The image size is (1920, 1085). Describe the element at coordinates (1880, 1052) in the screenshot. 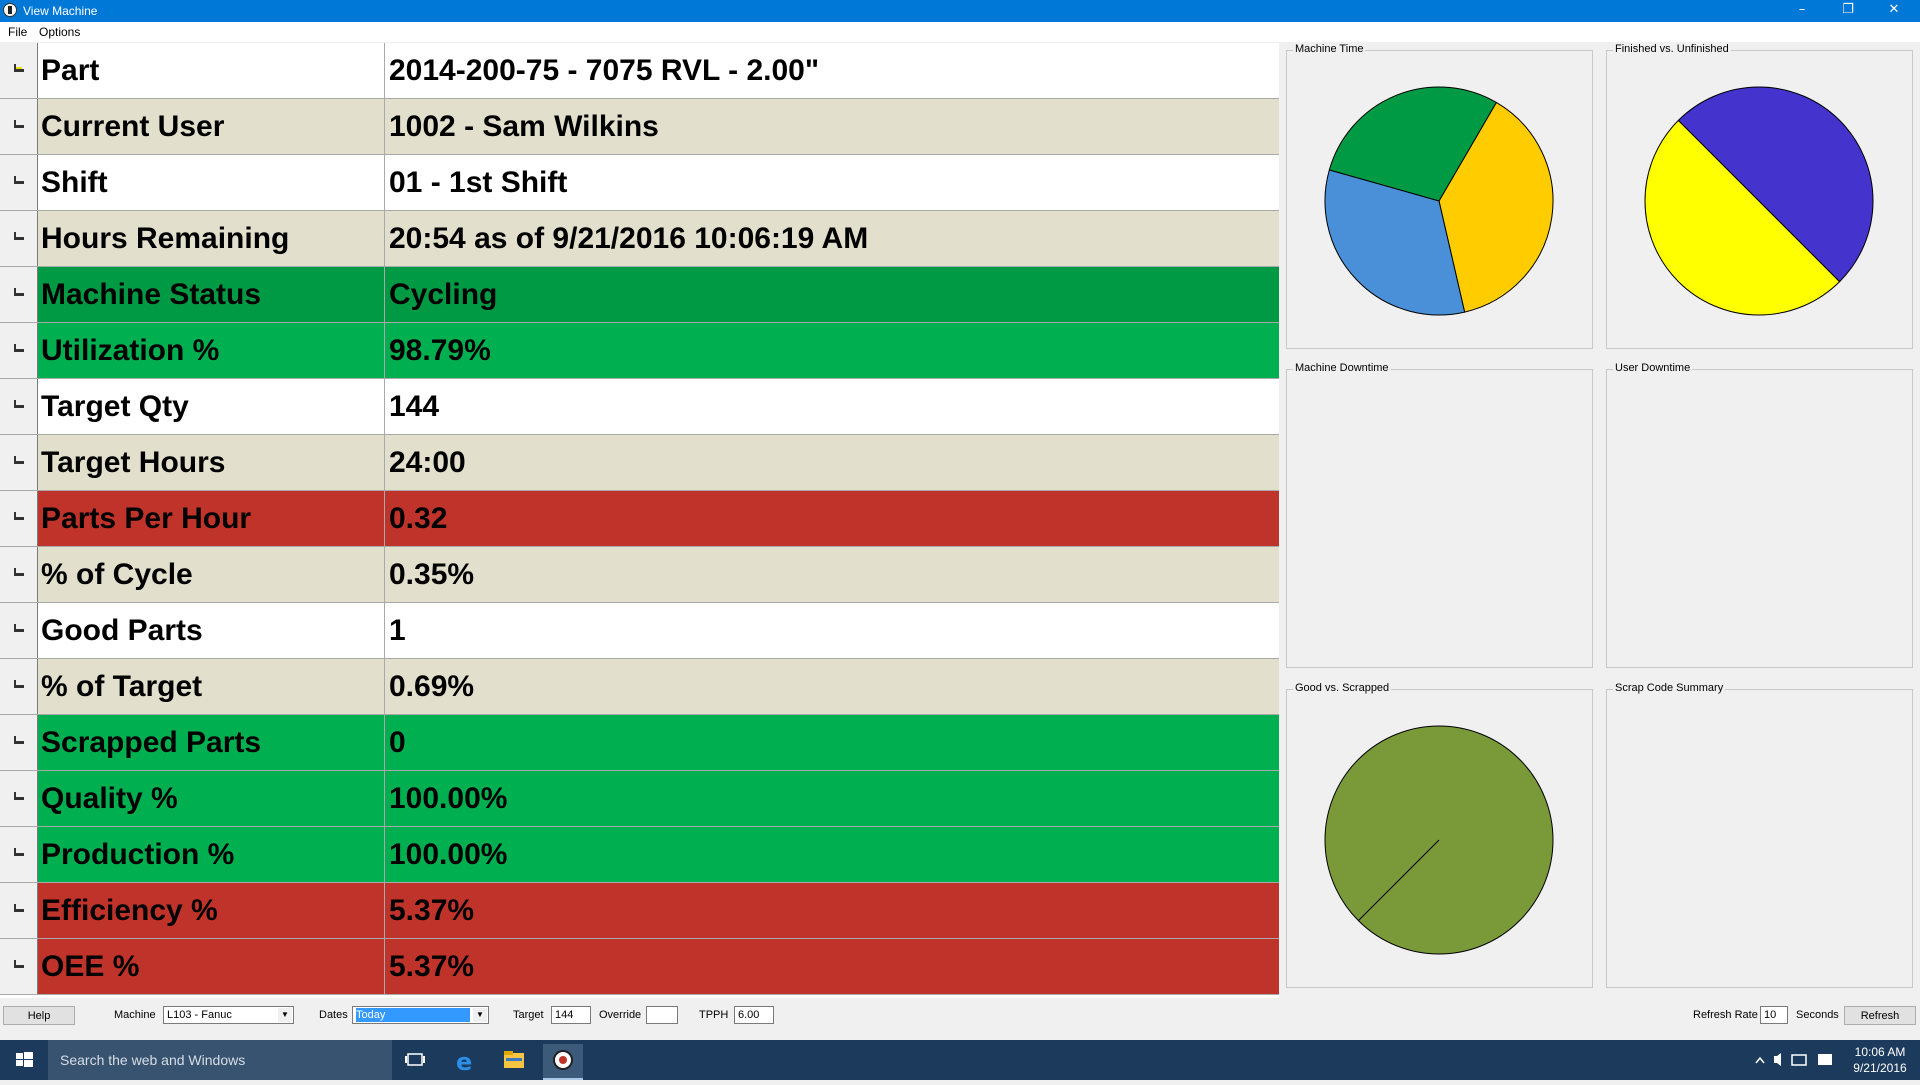

I see `clock-time: 10:06 AM` at that location.